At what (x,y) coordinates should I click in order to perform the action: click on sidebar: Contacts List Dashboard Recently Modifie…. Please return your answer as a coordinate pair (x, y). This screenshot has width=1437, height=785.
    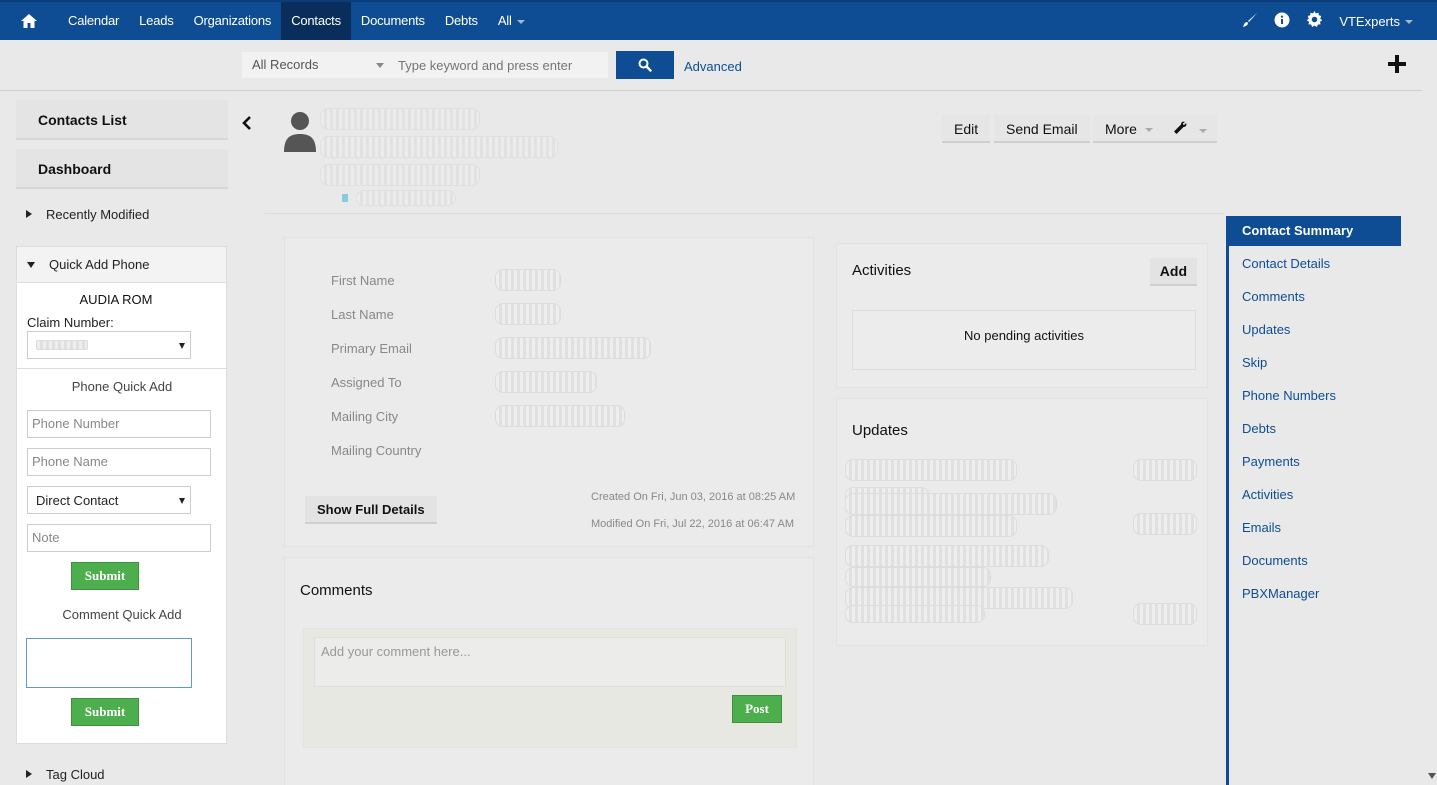
    Looking at the image, I should click on (122, 165).